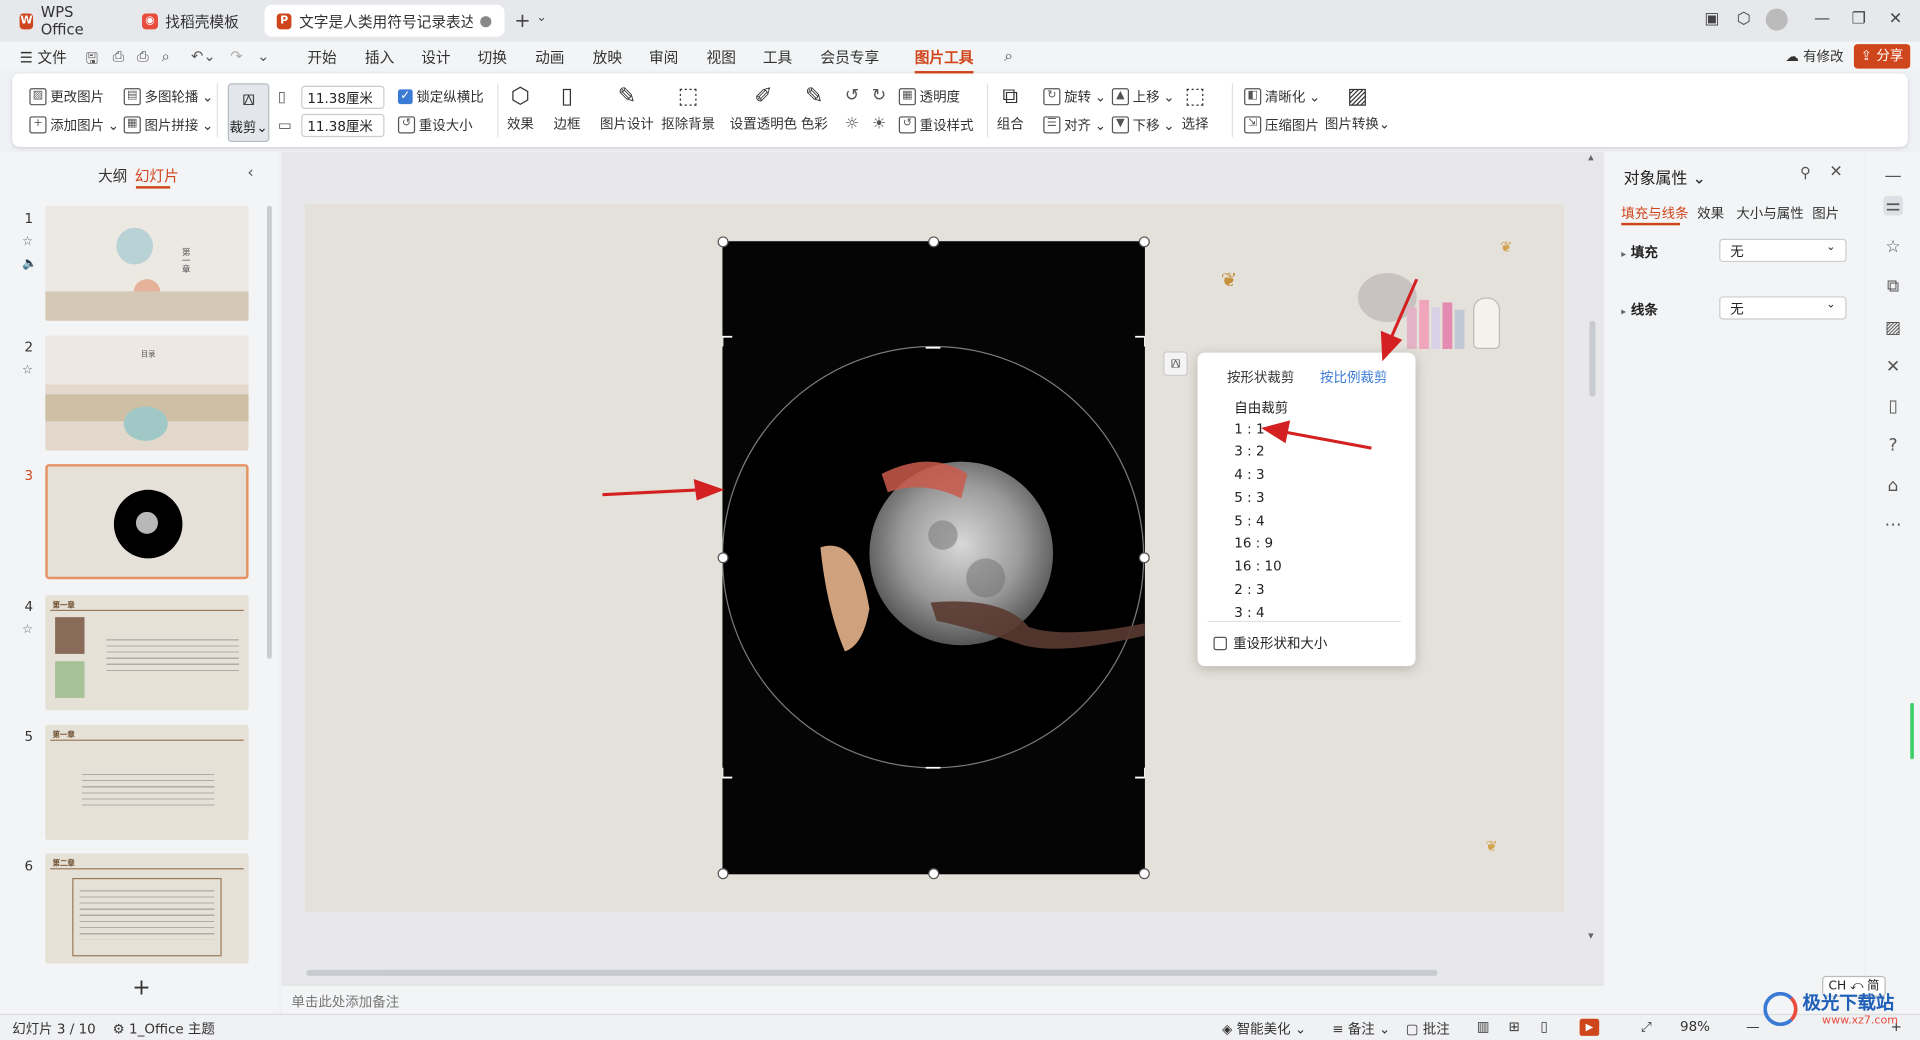  Describe the element at coordinates (1249, 521) in the screenshot. I see `ratio-5-4-item: 5 : 4` at that location.